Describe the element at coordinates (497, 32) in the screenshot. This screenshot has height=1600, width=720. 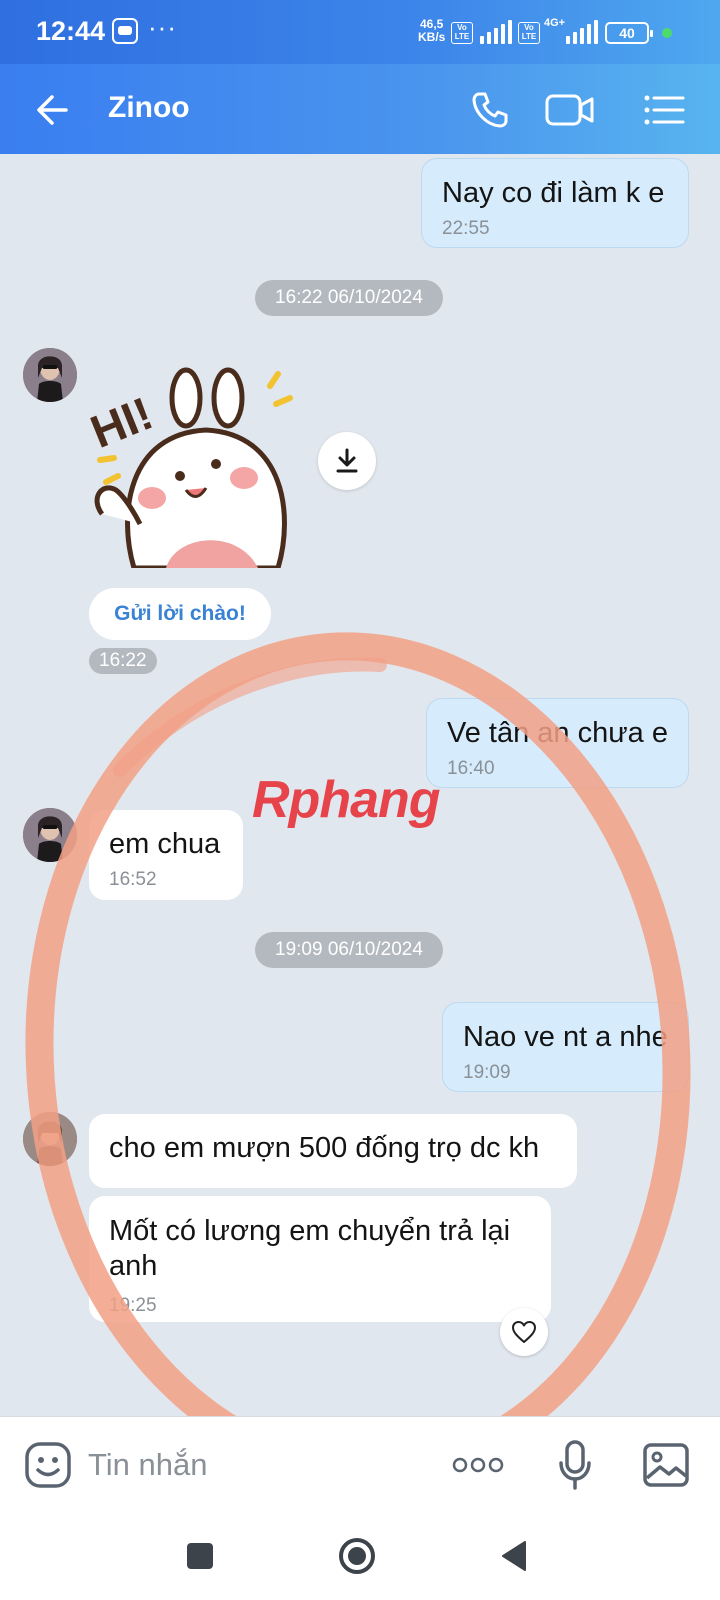
I see `signal-strength-icon` at that location.